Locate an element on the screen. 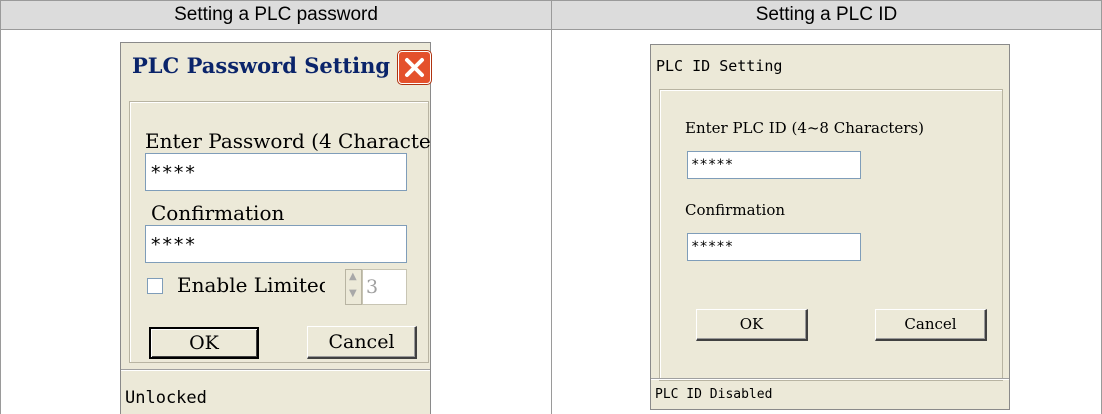 Image resolution: width=1102 pixels, height=414 pixels. plc-id-field: ***** is located at coordinates (774, 165).